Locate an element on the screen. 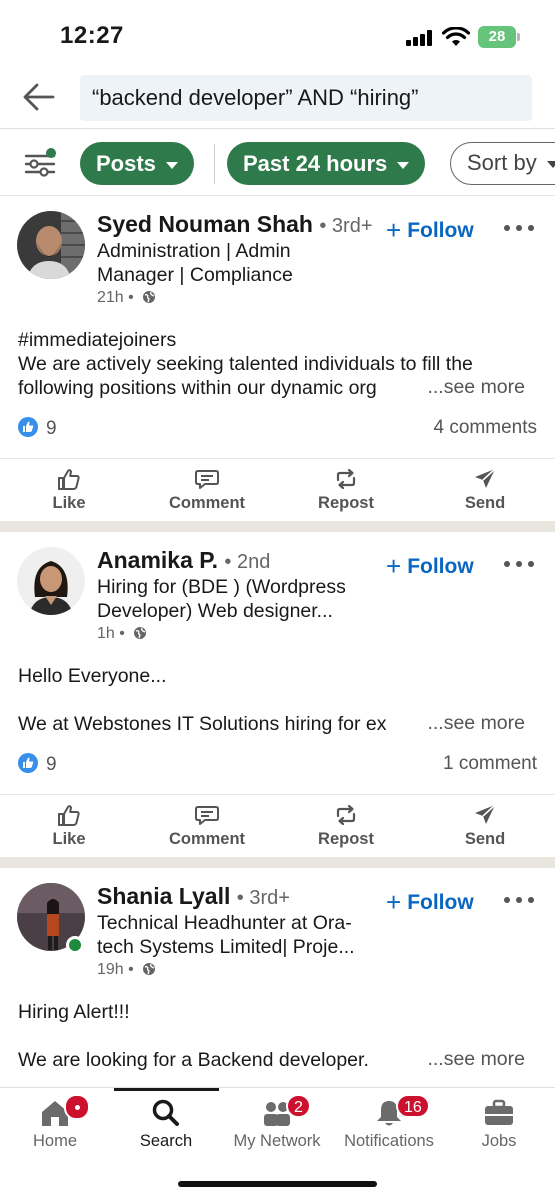 The width and height of the screenshot is (555, 1200). header-divider is located at coordinates (277, 128).